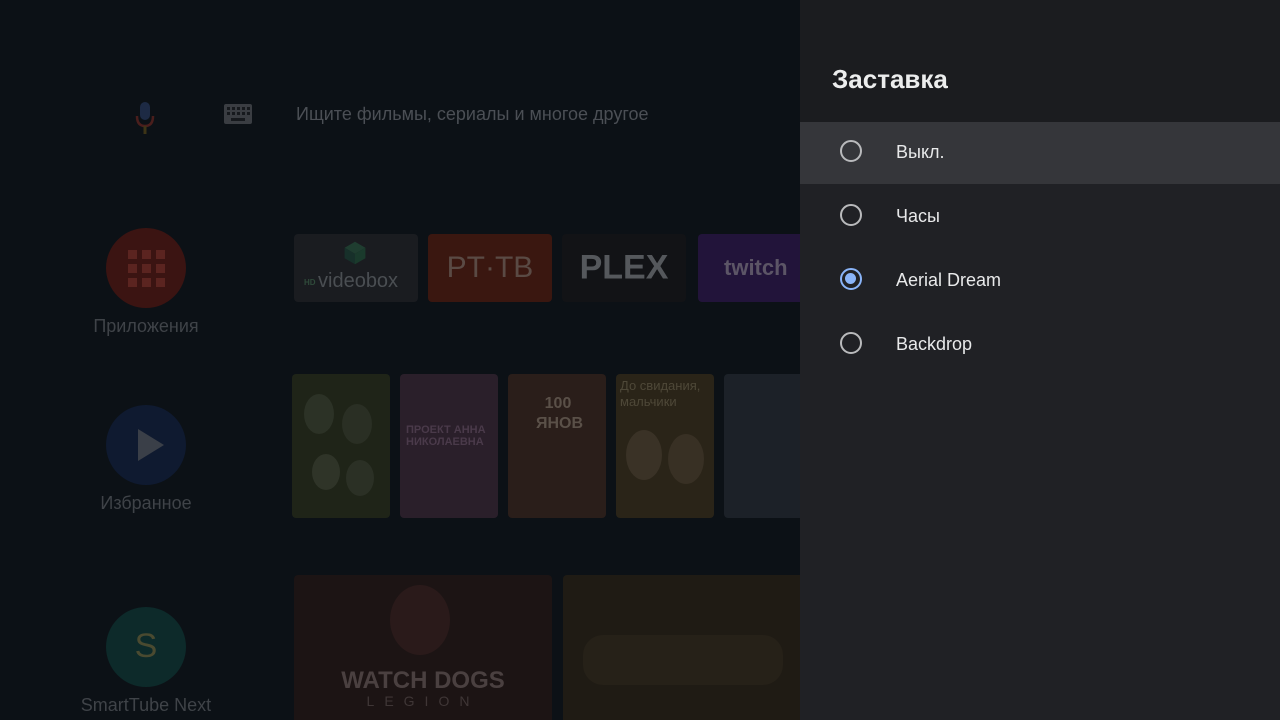  I want to click on banner-watch-dogs: WATCH DOGS LEGION, so click(423, 647).